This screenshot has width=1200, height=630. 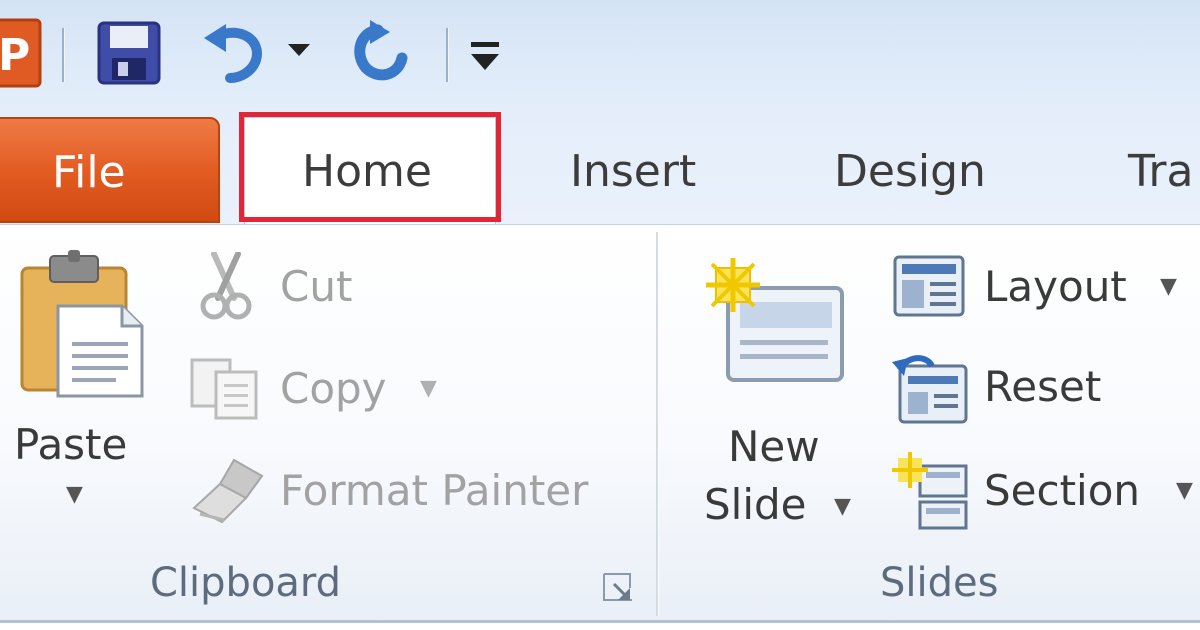 I want to click on save-icon, so click(x=129, y=53).